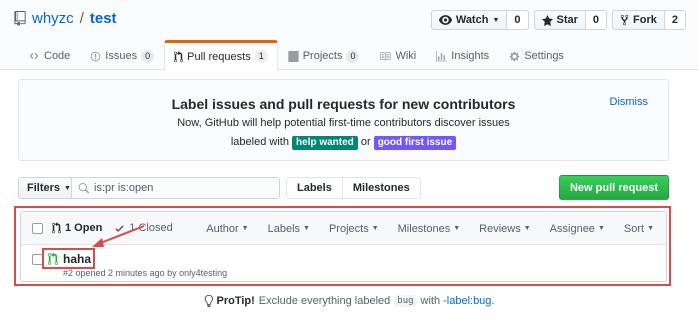 This screenshot has height=330, width=698. What do you see at coordinates (184, 188) in the screenshot?
I see `search-input` at bounding box center [184, 188].